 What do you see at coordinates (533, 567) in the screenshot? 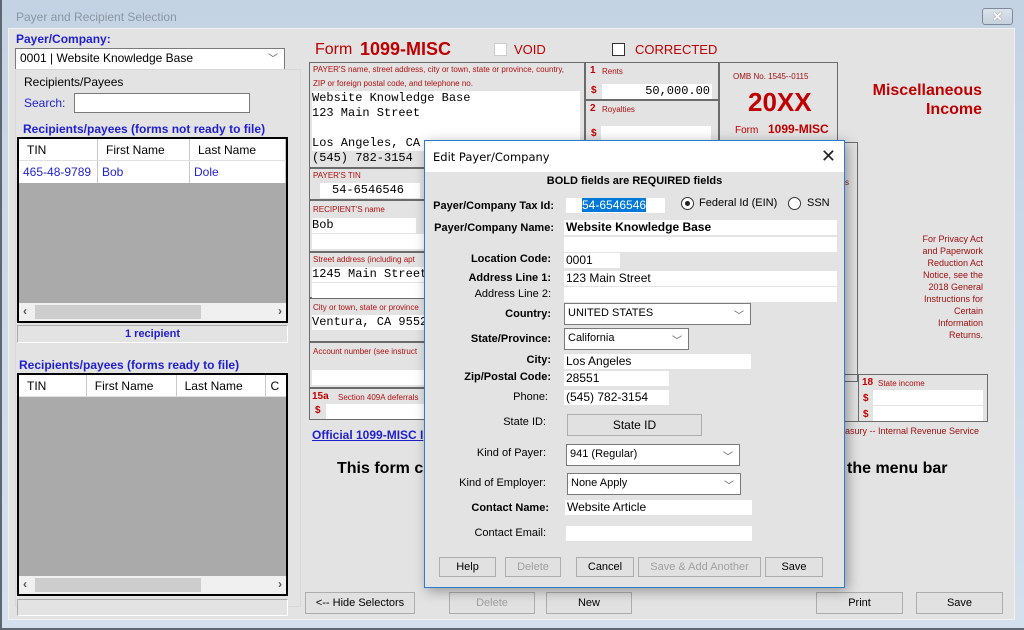
I see `dialog-delete-button: Delete` at bounding box center [533, 567].